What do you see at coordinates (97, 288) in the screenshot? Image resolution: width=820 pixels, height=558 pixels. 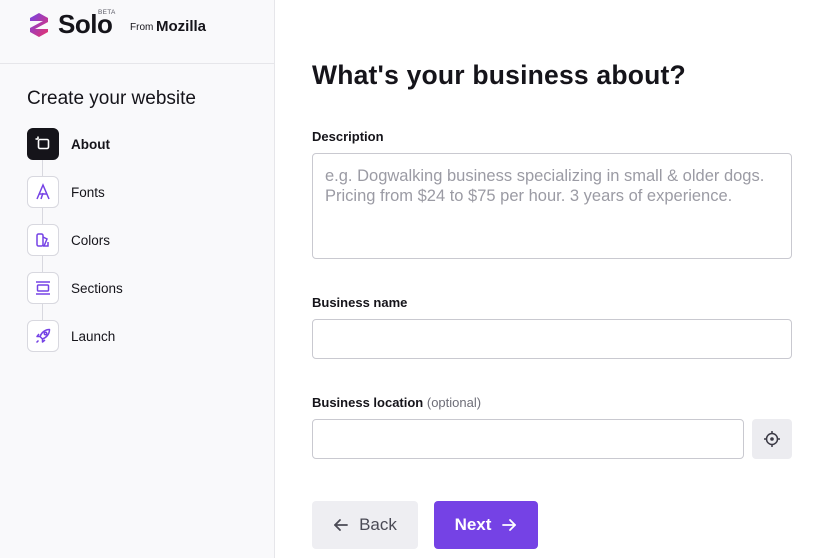 I see `step-label: Sections` at bounding box center [97, 288].